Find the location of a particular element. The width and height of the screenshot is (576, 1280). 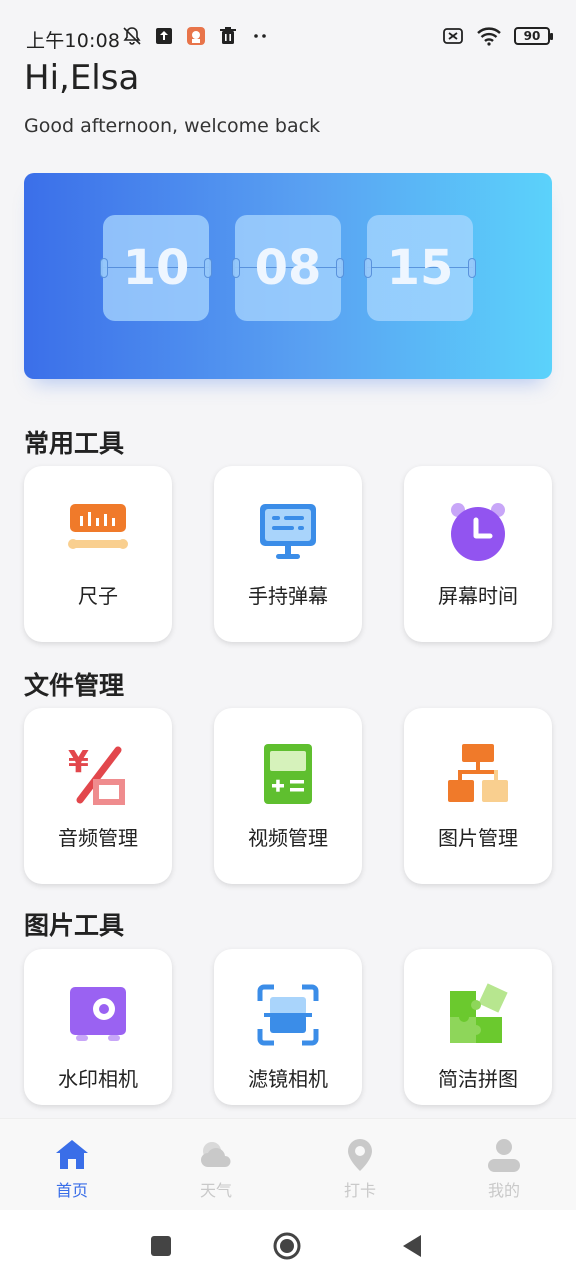

home-icon is located at coordinates (72, 1154).